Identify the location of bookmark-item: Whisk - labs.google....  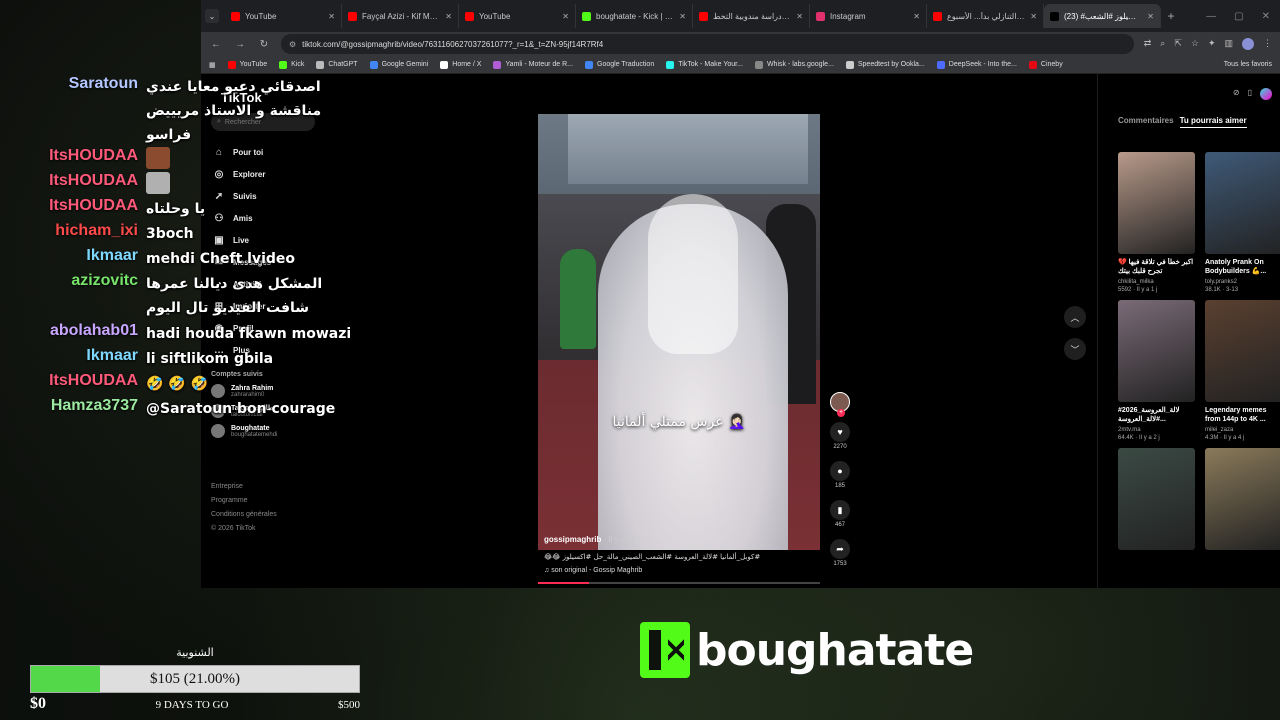
(794, 64).